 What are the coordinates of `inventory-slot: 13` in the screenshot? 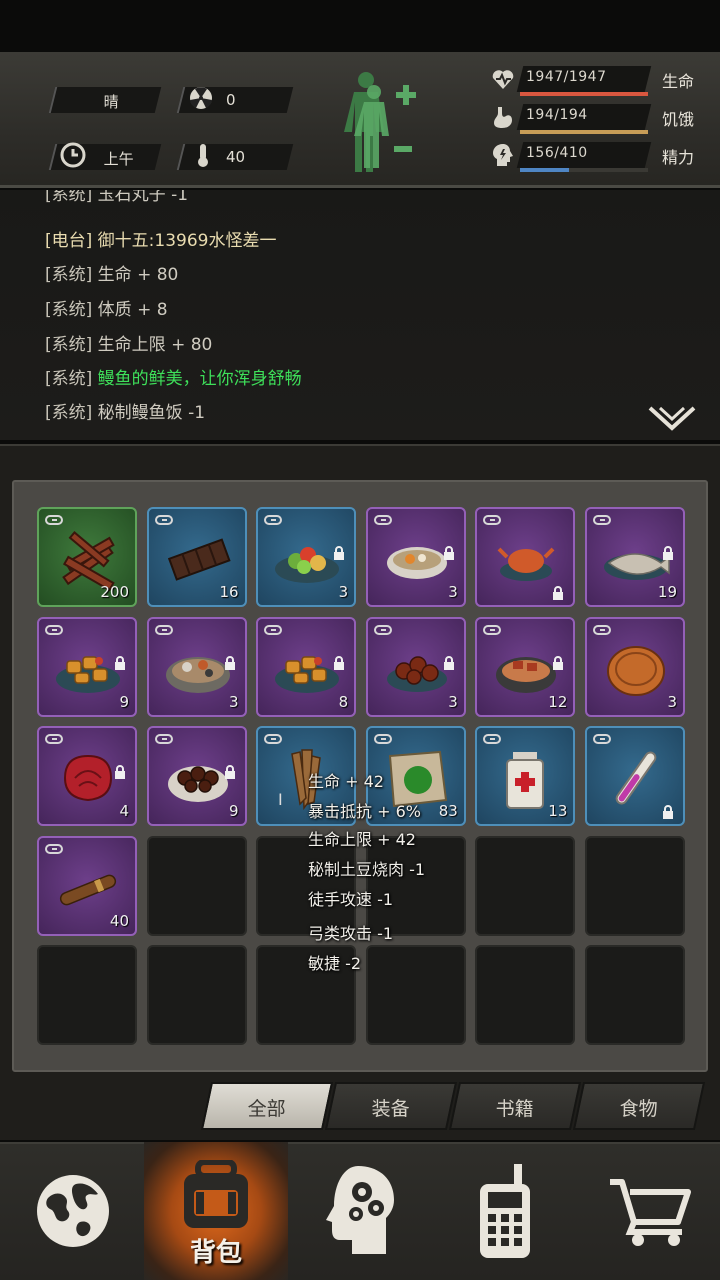 It's located at (525, 776).